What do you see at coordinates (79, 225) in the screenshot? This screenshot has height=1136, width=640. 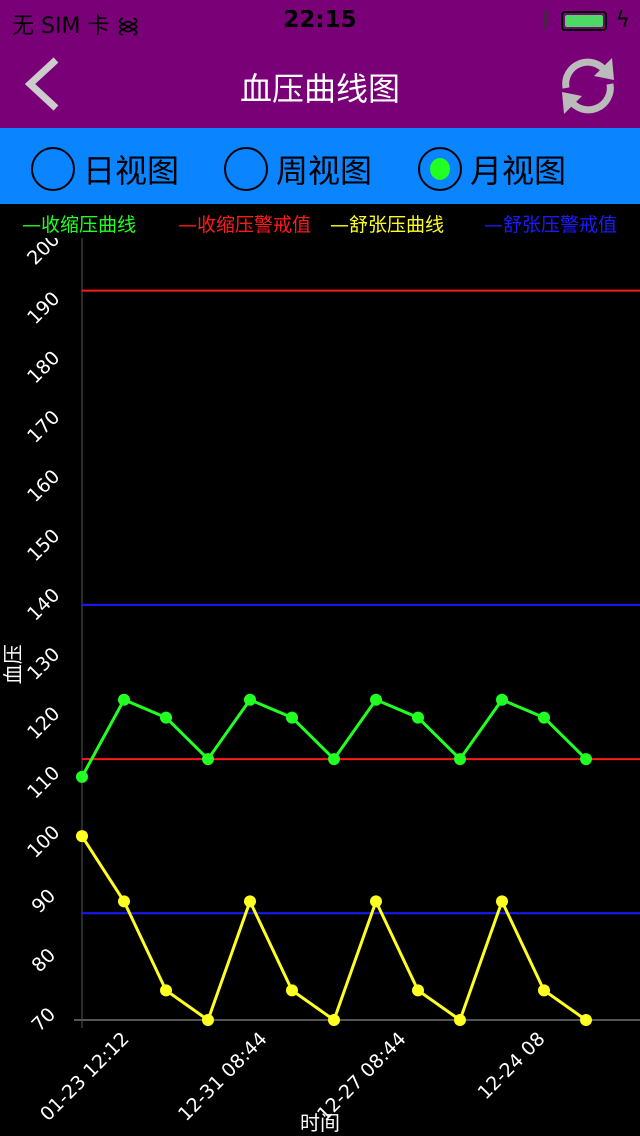 I see `legend-systolic: —收缩压曲线` at bounding box center [79, 225].